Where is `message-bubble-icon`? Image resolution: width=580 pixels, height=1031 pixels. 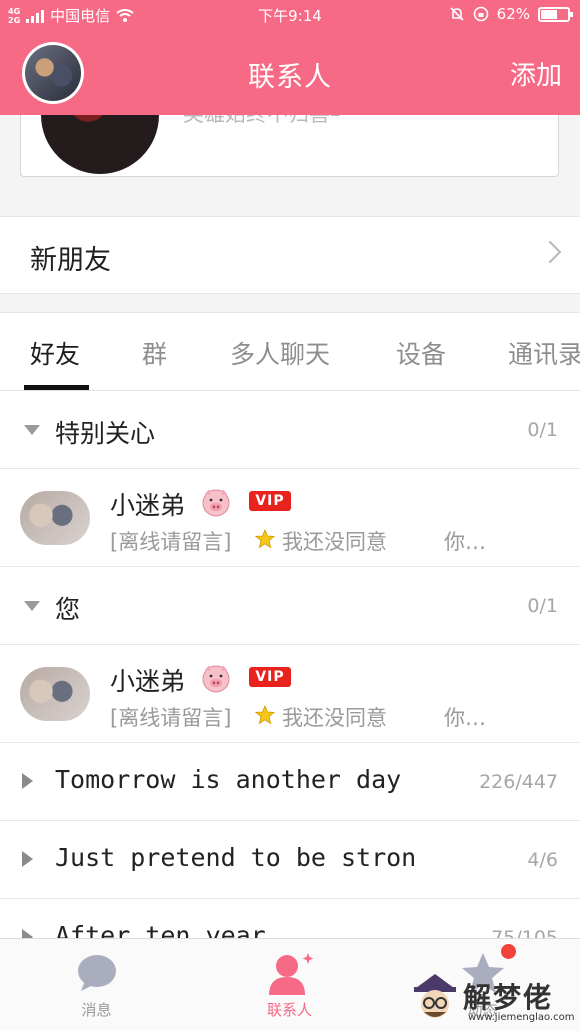
message-bubble-icon is located at coordinates (96, 973).